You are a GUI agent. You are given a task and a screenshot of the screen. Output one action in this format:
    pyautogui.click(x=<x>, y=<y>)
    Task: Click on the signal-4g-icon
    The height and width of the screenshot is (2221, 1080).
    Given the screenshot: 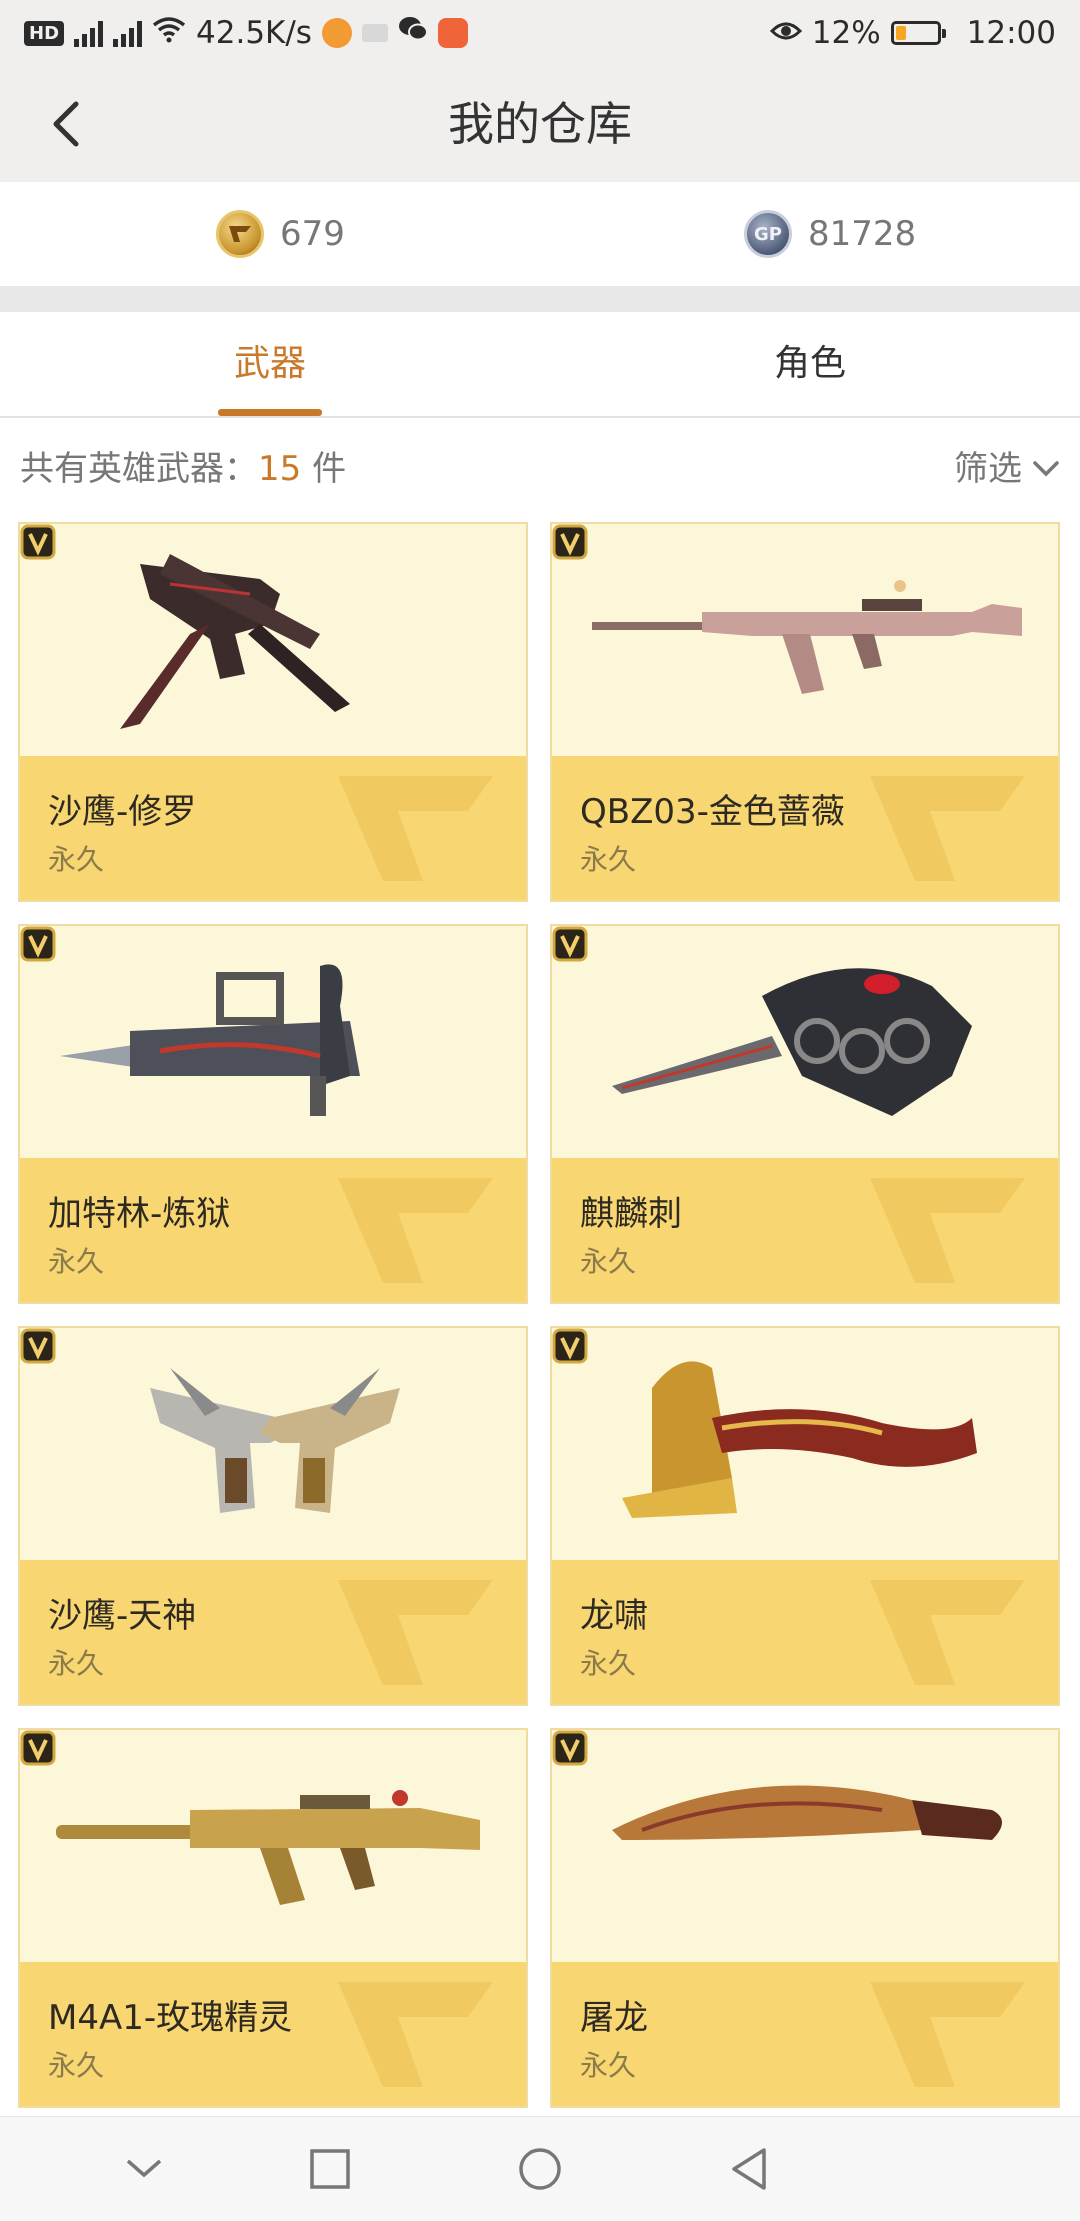 What is the action you would take?
    pyautogui.click(x=89, y=33)
    